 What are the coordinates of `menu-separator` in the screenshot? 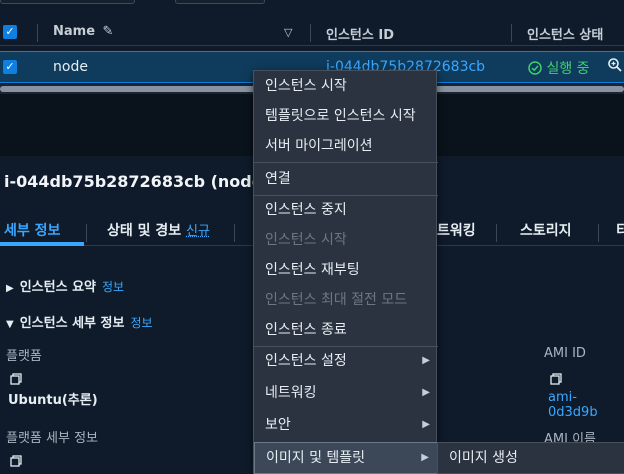 It's located at (346, 162).